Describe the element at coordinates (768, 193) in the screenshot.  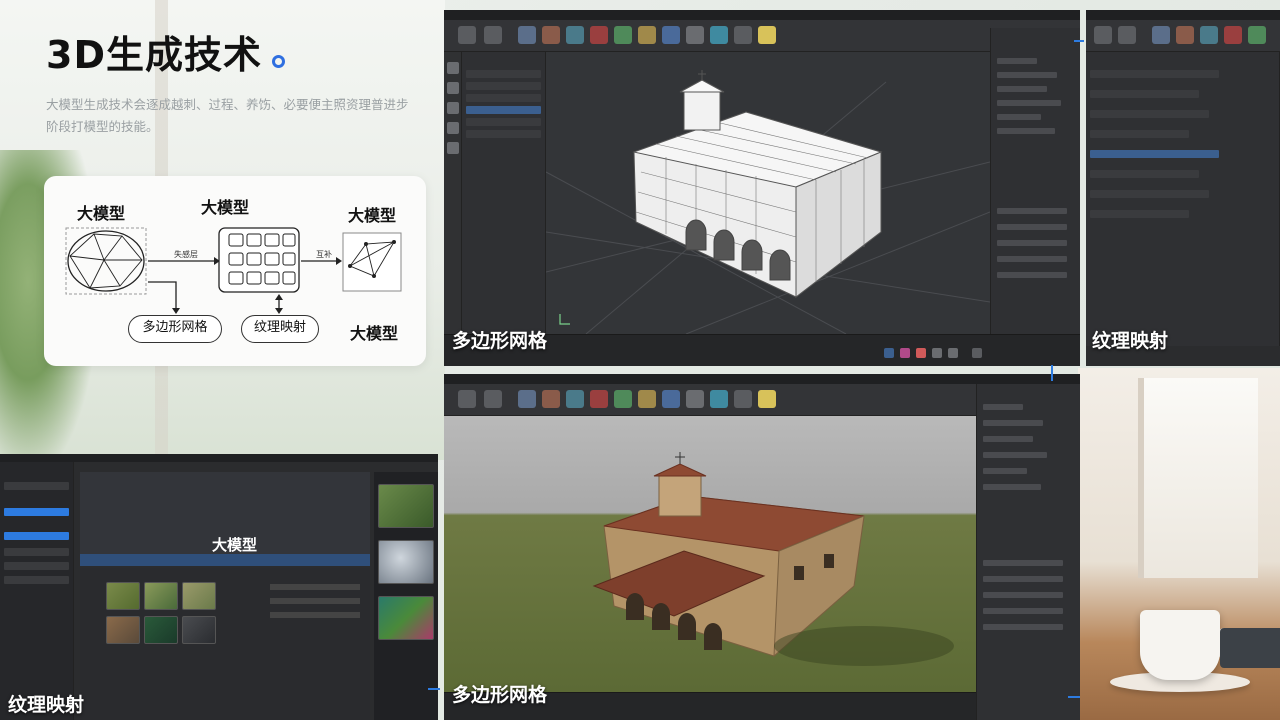
I see `3d-viewport` at that location.